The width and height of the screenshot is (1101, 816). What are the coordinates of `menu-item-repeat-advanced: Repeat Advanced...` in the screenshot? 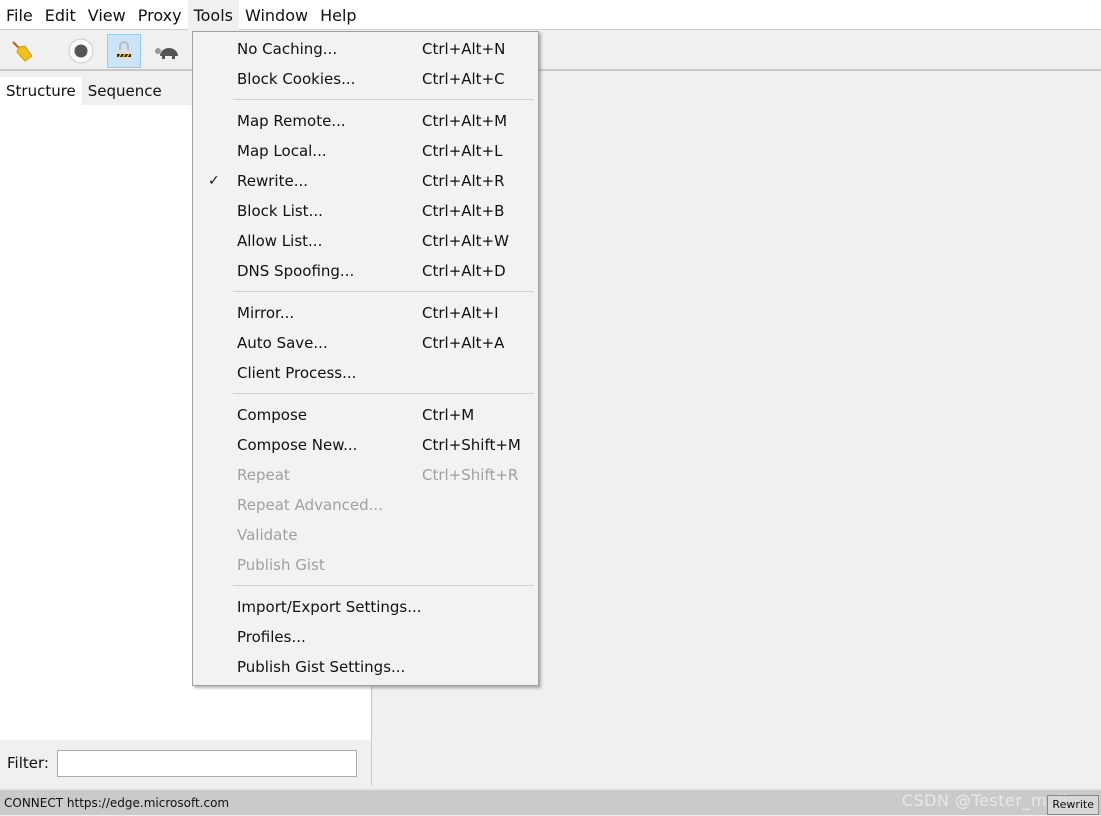 It's located at (365, 505).